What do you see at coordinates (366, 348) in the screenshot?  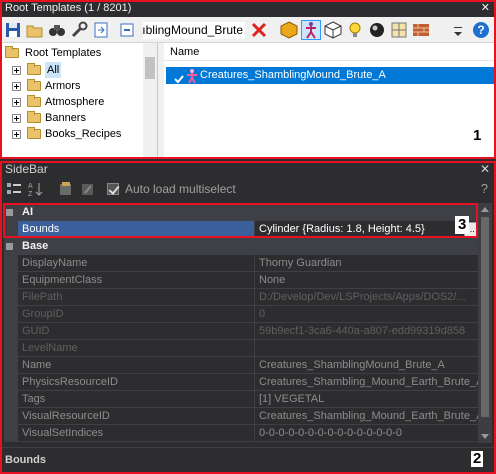 I see `property-value` at bounding box center [366, 348].